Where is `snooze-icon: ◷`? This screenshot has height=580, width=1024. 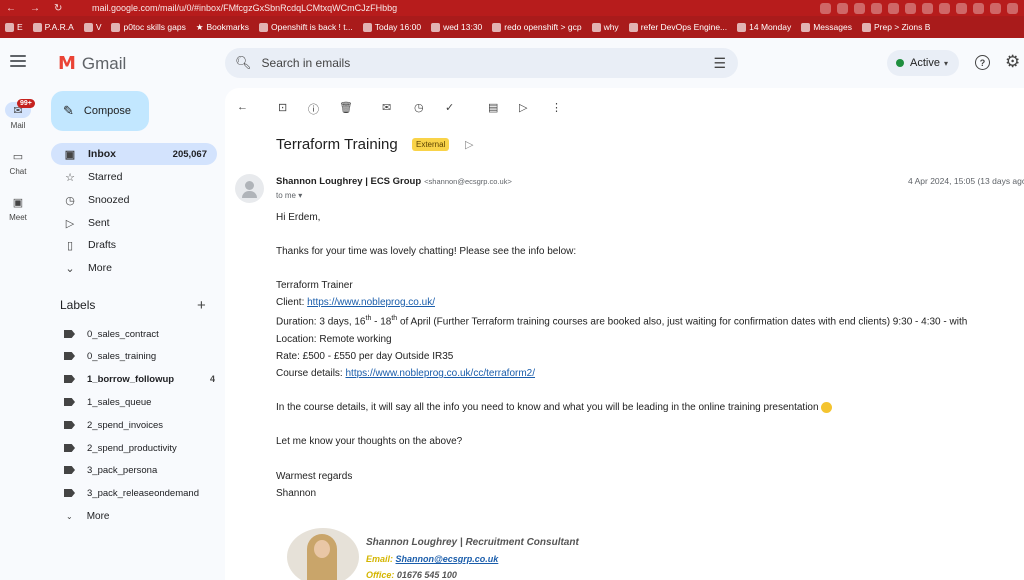
snooze-icon: ◷ is located at coordinates (419, 107).